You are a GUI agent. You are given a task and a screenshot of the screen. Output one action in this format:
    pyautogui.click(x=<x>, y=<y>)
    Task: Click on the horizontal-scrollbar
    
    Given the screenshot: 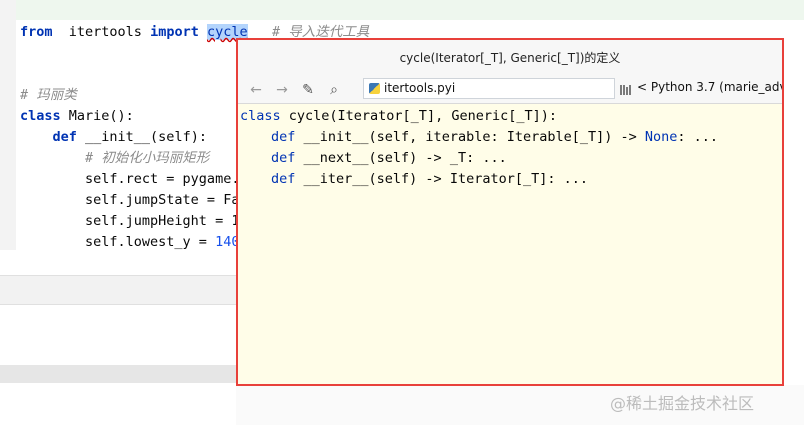 What is the action you would take?
    pyautogui.click(x=118, y=374)
    